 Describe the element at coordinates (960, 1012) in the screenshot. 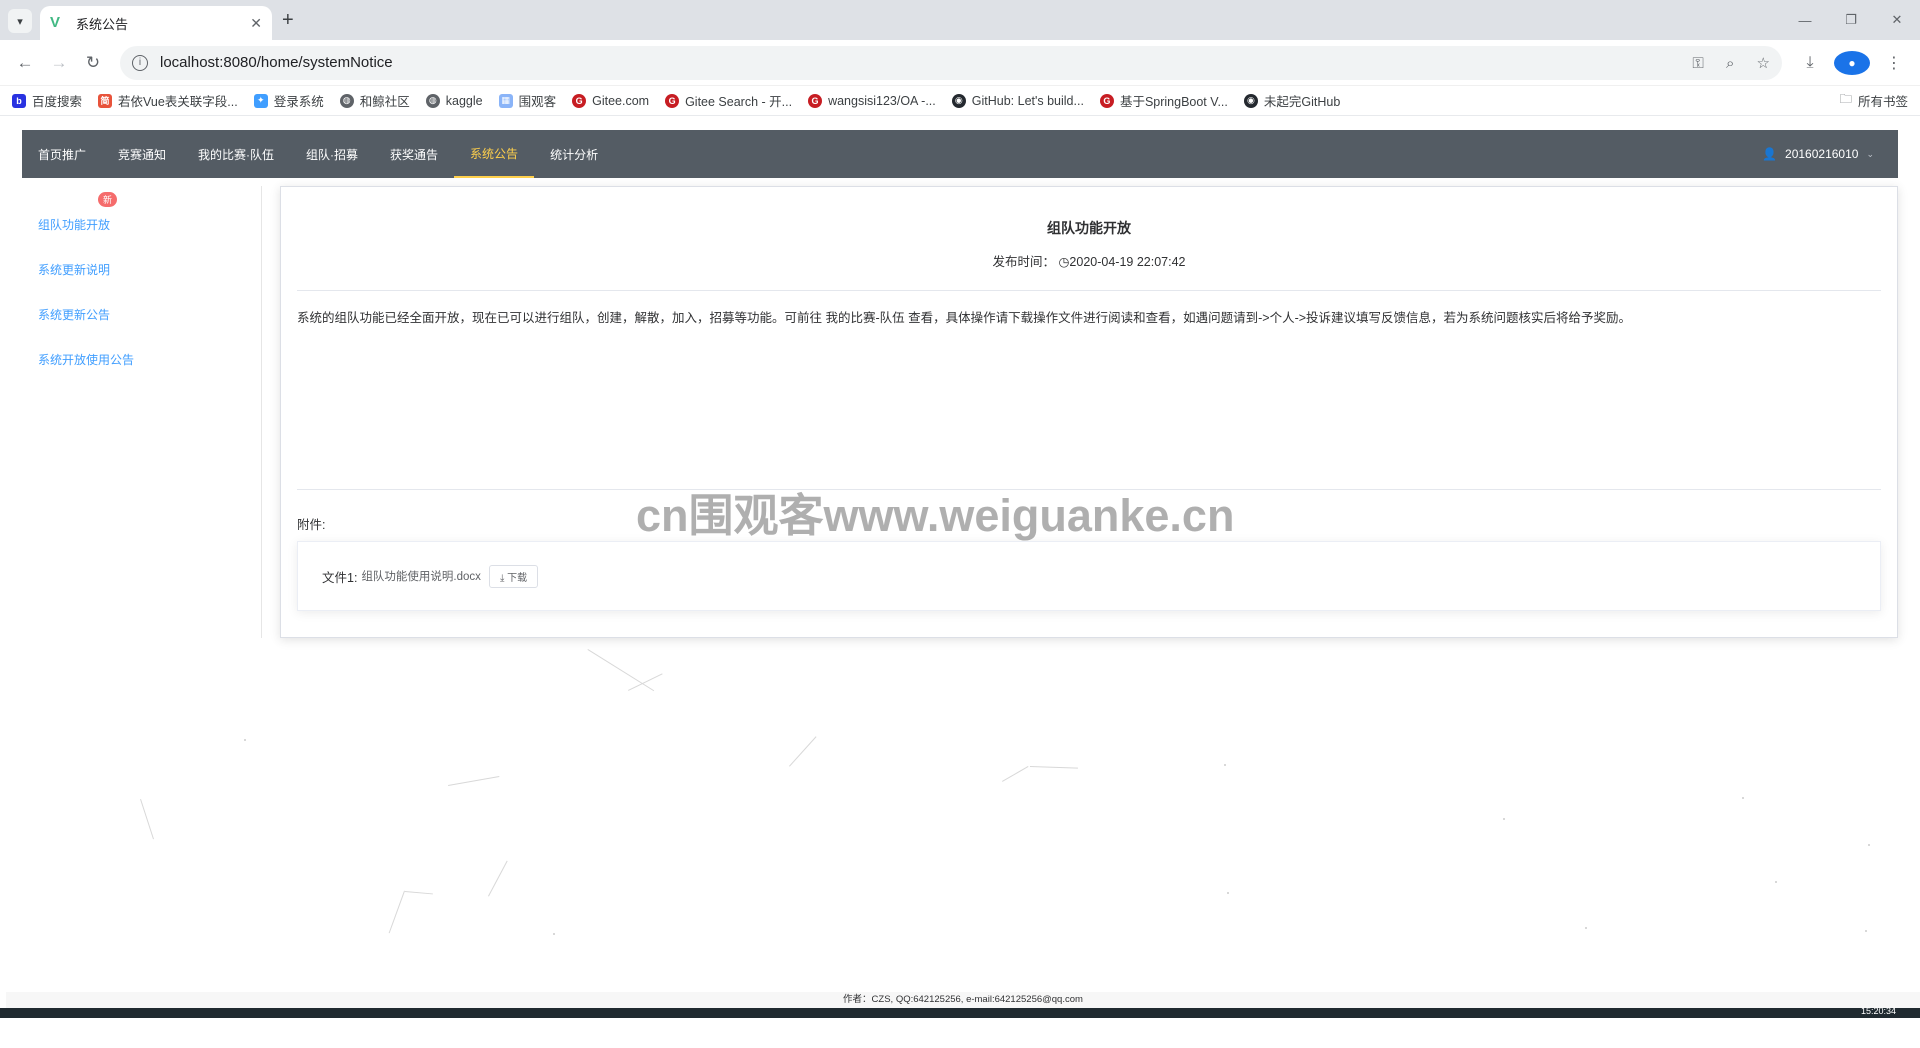

I see `taskbar: 15:20:34` at that location.